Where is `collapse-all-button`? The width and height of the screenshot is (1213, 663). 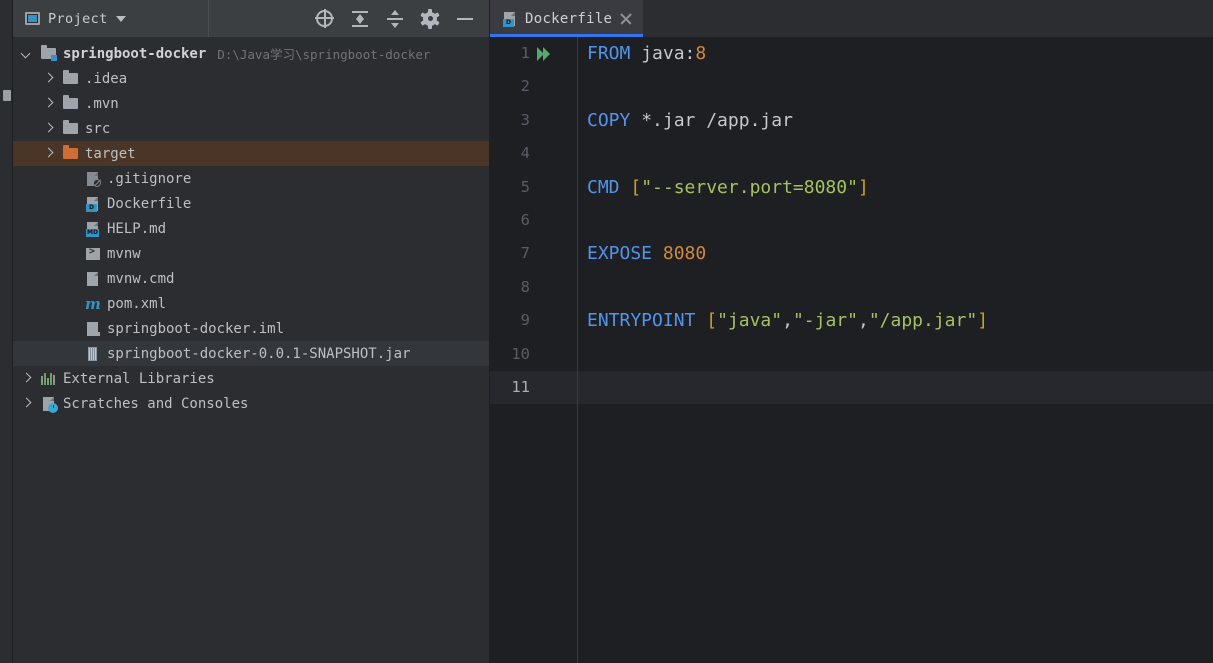 collapse-all-button is located at coordinates (395, 19).